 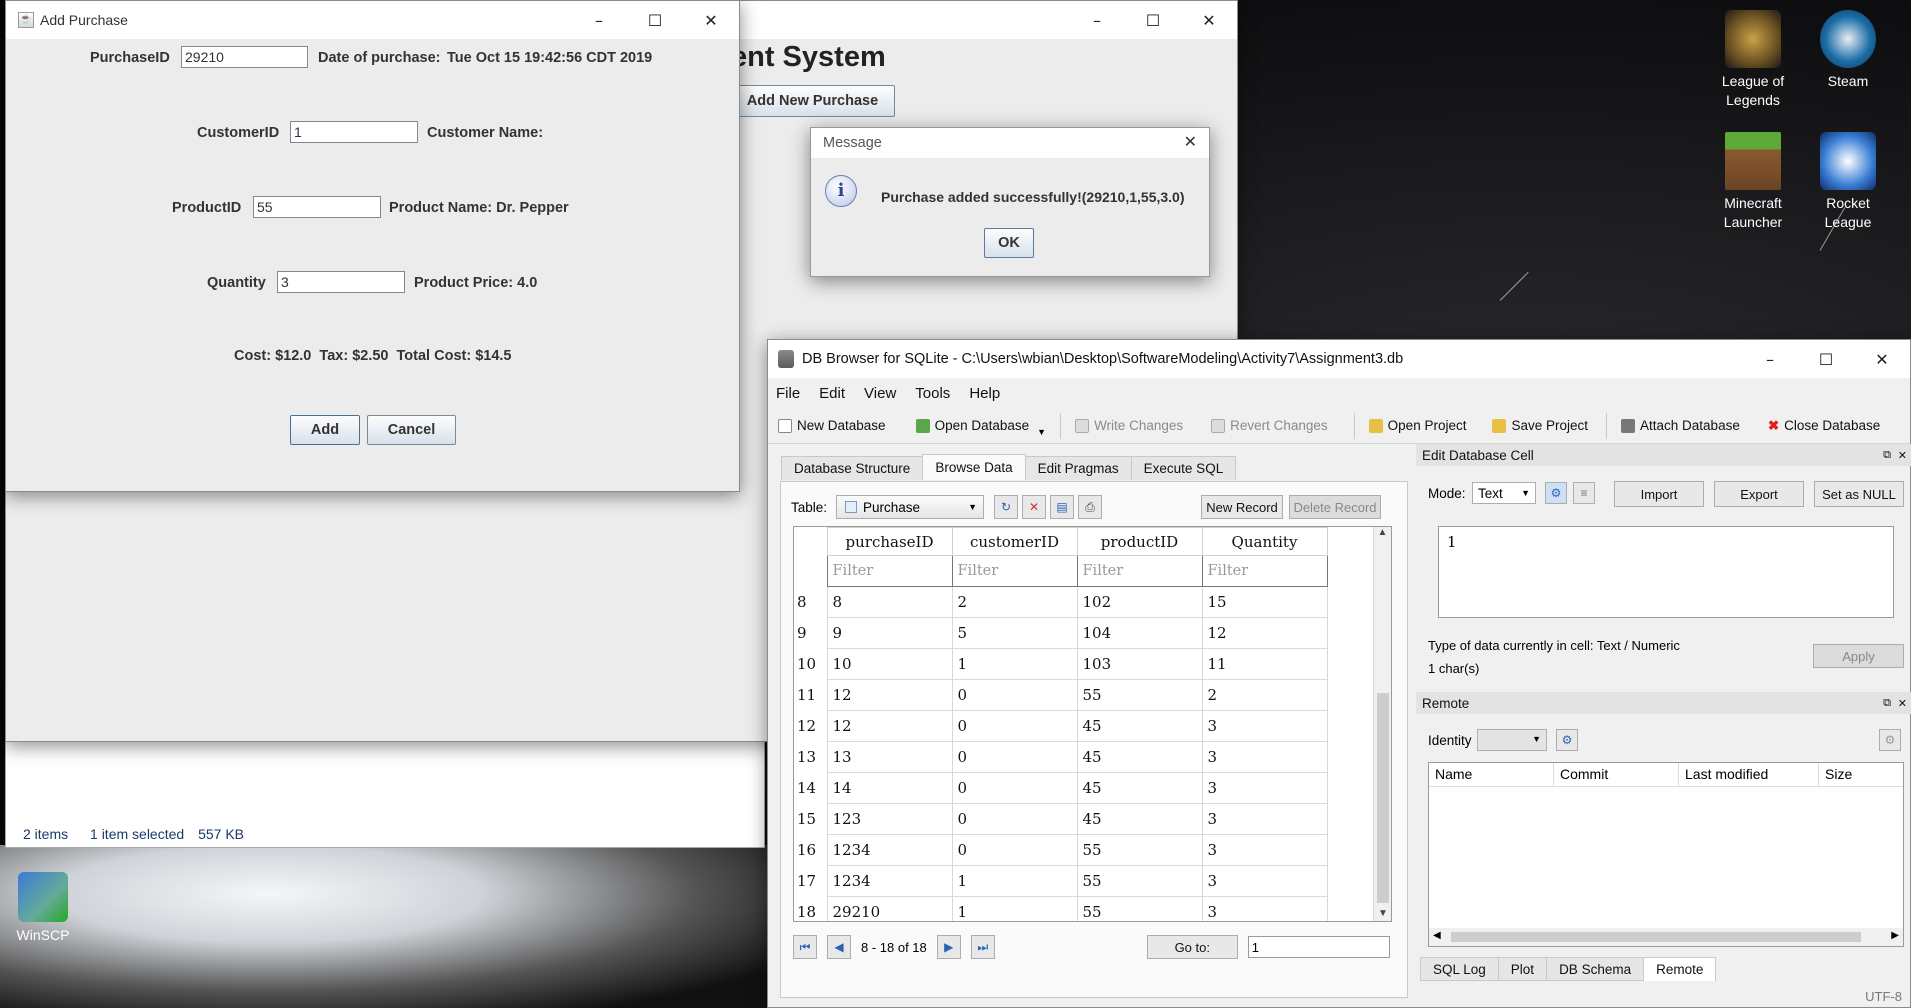 What do you see at coordinates (852, 468) in the screenshot?
I see `tab-database-structure: Database Structure` at bounding box center [852, 468].